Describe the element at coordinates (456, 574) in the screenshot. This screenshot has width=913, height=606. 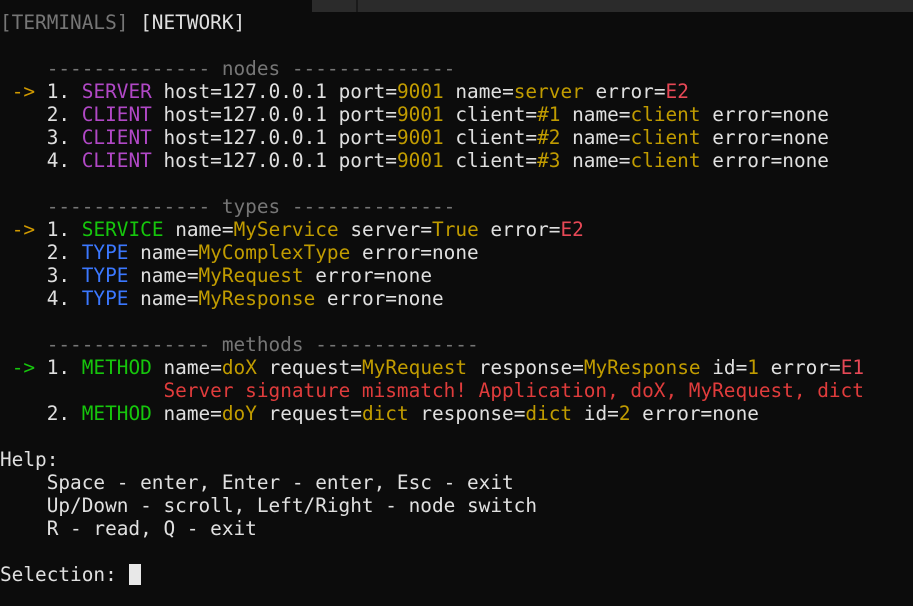
I see `selection-prompt: Selection:` at that location.